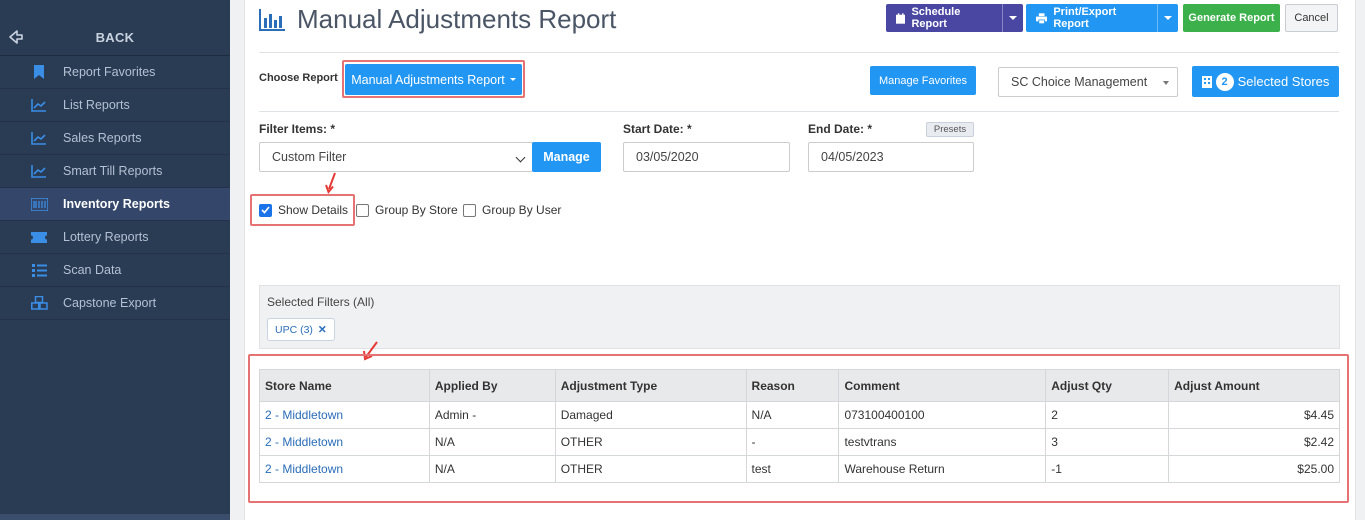  I want to click on company-select: SC Choice Management, so click(1088, 82).